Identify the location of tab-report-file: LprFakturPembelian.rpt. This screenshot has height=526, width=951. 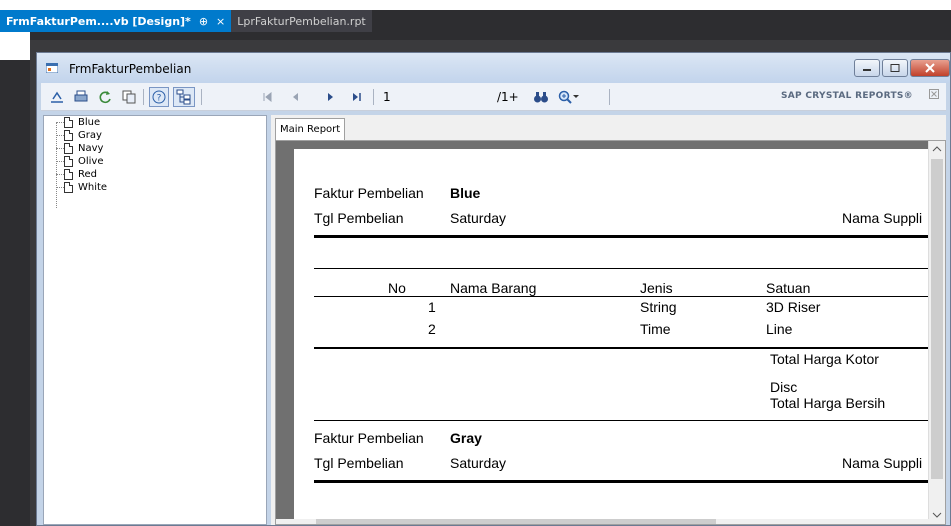
(301, 21).